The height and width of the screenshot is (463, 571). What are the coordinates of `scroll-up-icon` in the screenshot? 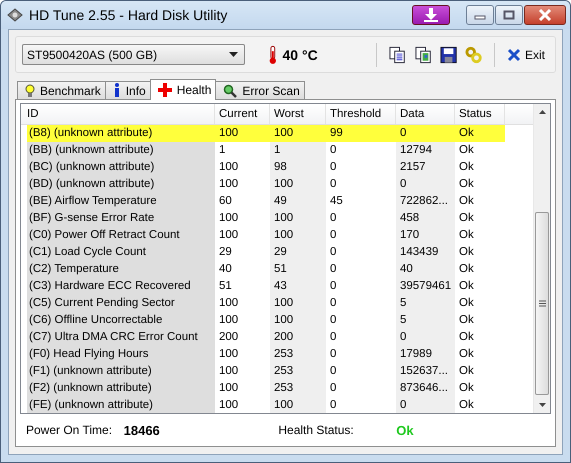 It's located at (542, 112).